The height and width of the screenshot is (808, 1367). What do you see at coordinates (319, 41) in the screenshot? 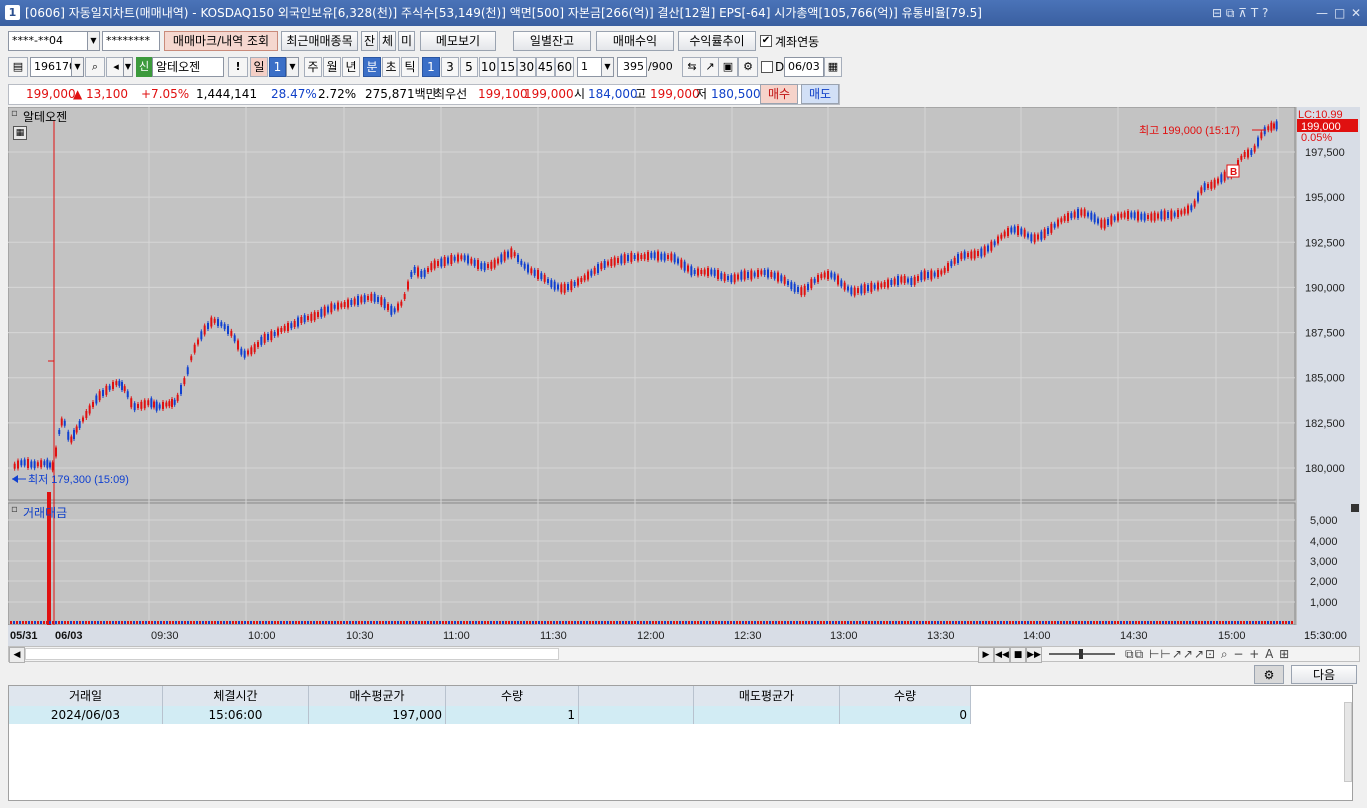
I see `recent-trades-button: 최근매매종목` at bounding box center [319, 41].